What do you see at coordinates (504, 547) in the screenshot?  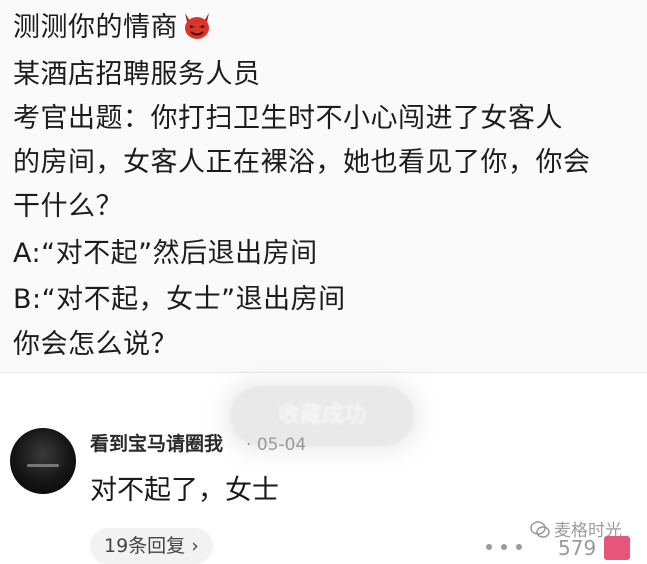 I see `more-options-icon` at bounding box center [504, 547].